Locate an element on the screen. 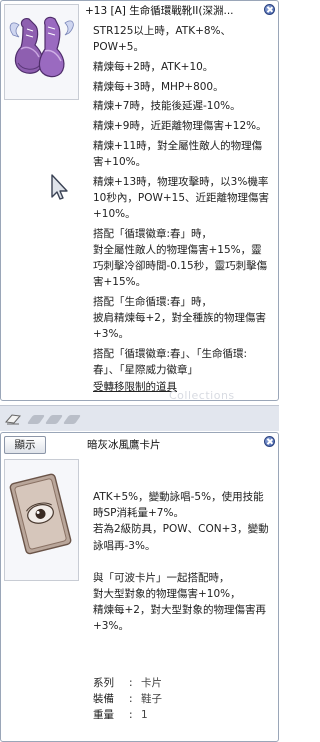 Image resolution: width=320 pixels, height=742 pixels. watermark: Collections is located at coordinates (202, 395).